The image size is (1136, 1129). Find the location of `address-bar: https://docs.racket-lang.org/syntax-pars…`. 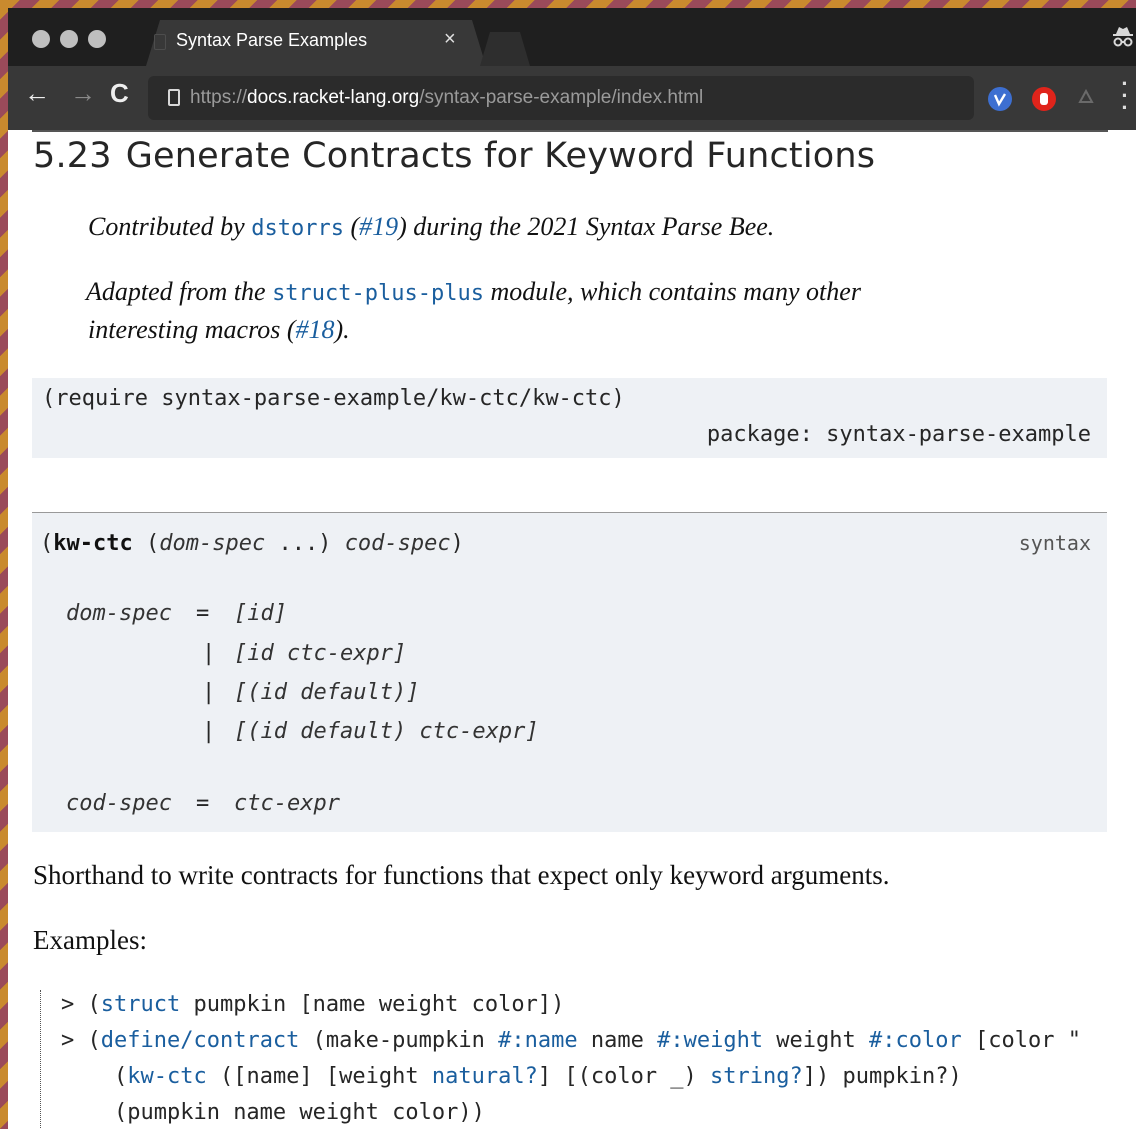

address-bar: https://docs.racket-lang.org/syntax-pars… is located at coordinates (561, 98).